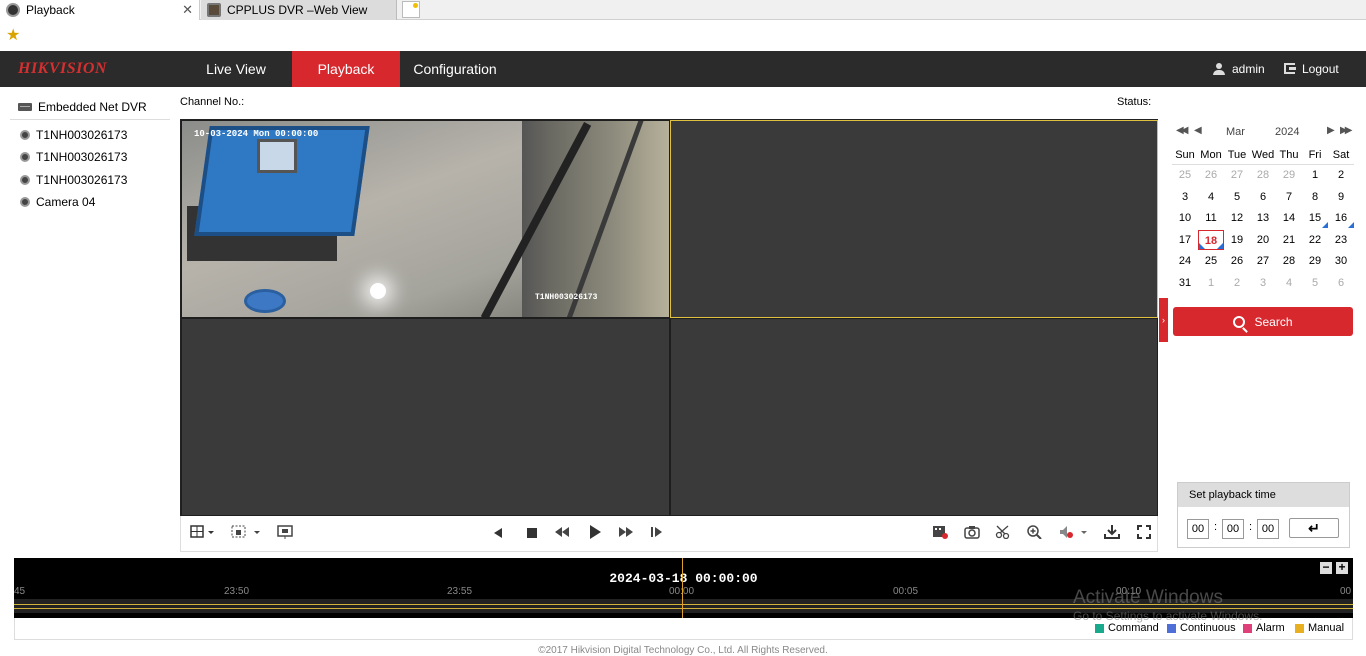 This screenshot has height=656, width=1366. What do you see at coordinates (1198, 130) in the screenshot?
I see `prev-month-icon: ◀` at bounding box center [1198, 130].